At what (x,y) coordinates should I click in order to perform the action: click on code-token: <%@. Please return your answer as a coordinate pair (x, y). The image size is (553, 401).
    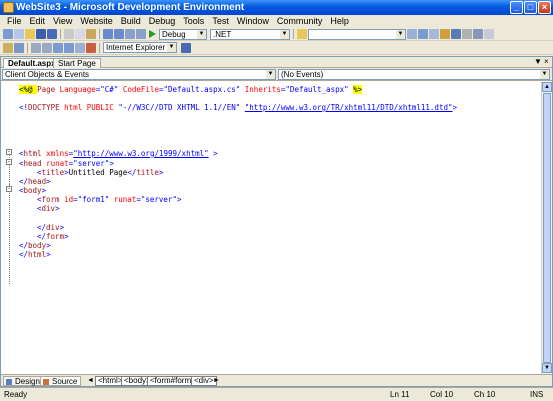
    Looking at the image, I should click on (28, 89).